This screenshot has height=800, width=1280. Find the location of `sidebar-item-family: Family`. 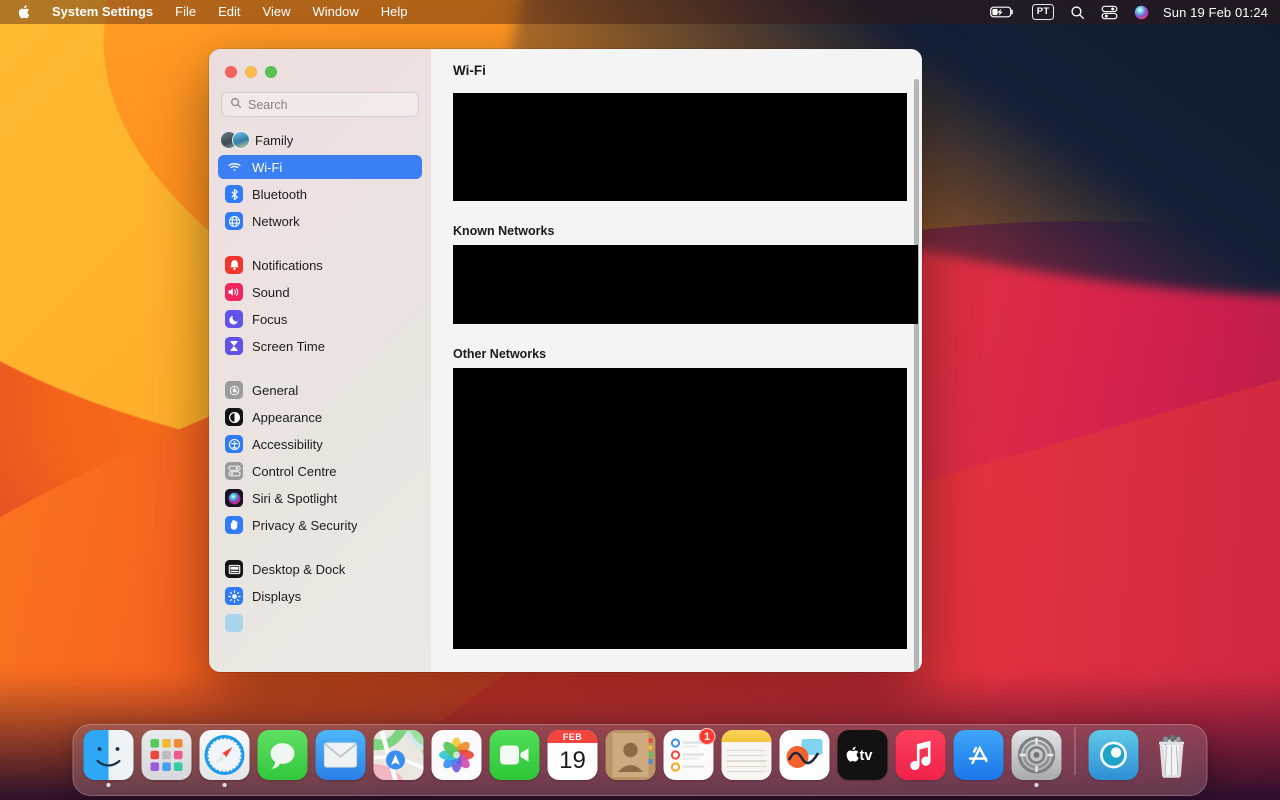

sidebar-item-family: Family is located at coordinates (320, 140).